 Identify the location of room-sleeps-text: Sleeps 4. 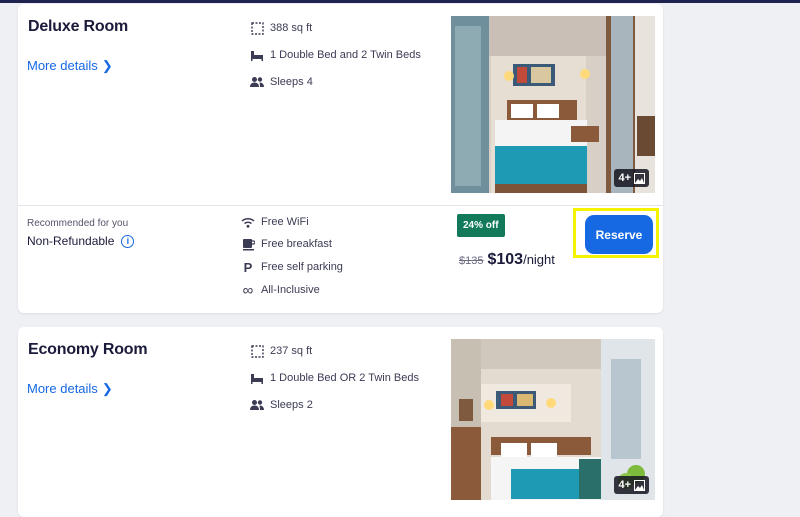
(291, 82).